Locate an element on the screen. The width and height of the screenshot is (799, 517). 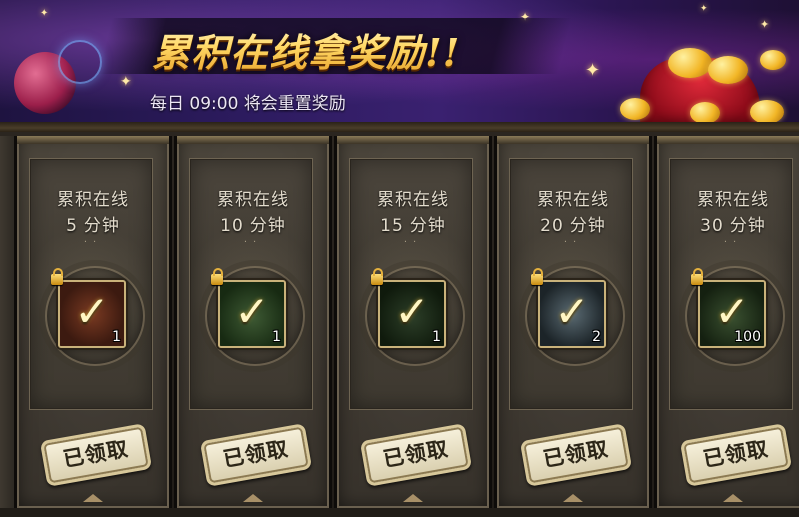
reward-duration: 20 分钟 is located at coordinates (573, 223).